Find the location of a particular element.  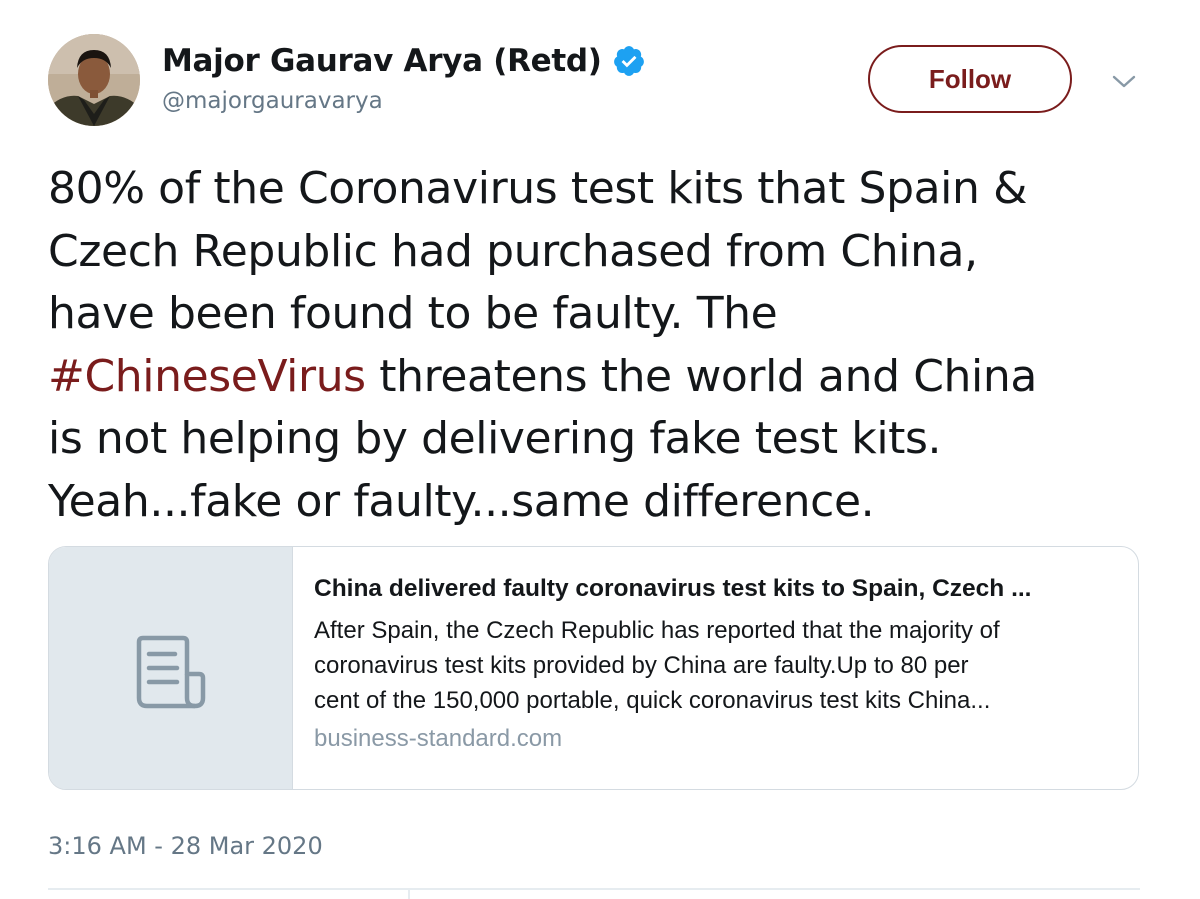

author-display-name: Major Gaurav Arya (Retd) is located at coordinates (382, 61).